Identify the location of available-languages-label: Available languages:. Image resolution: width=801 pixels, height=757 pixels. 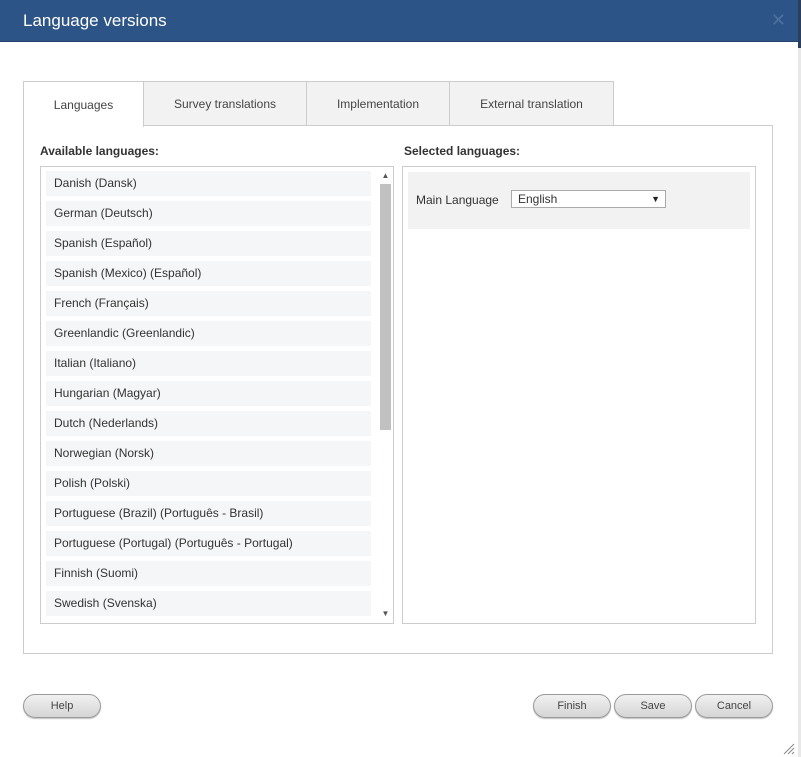
(99, 151).